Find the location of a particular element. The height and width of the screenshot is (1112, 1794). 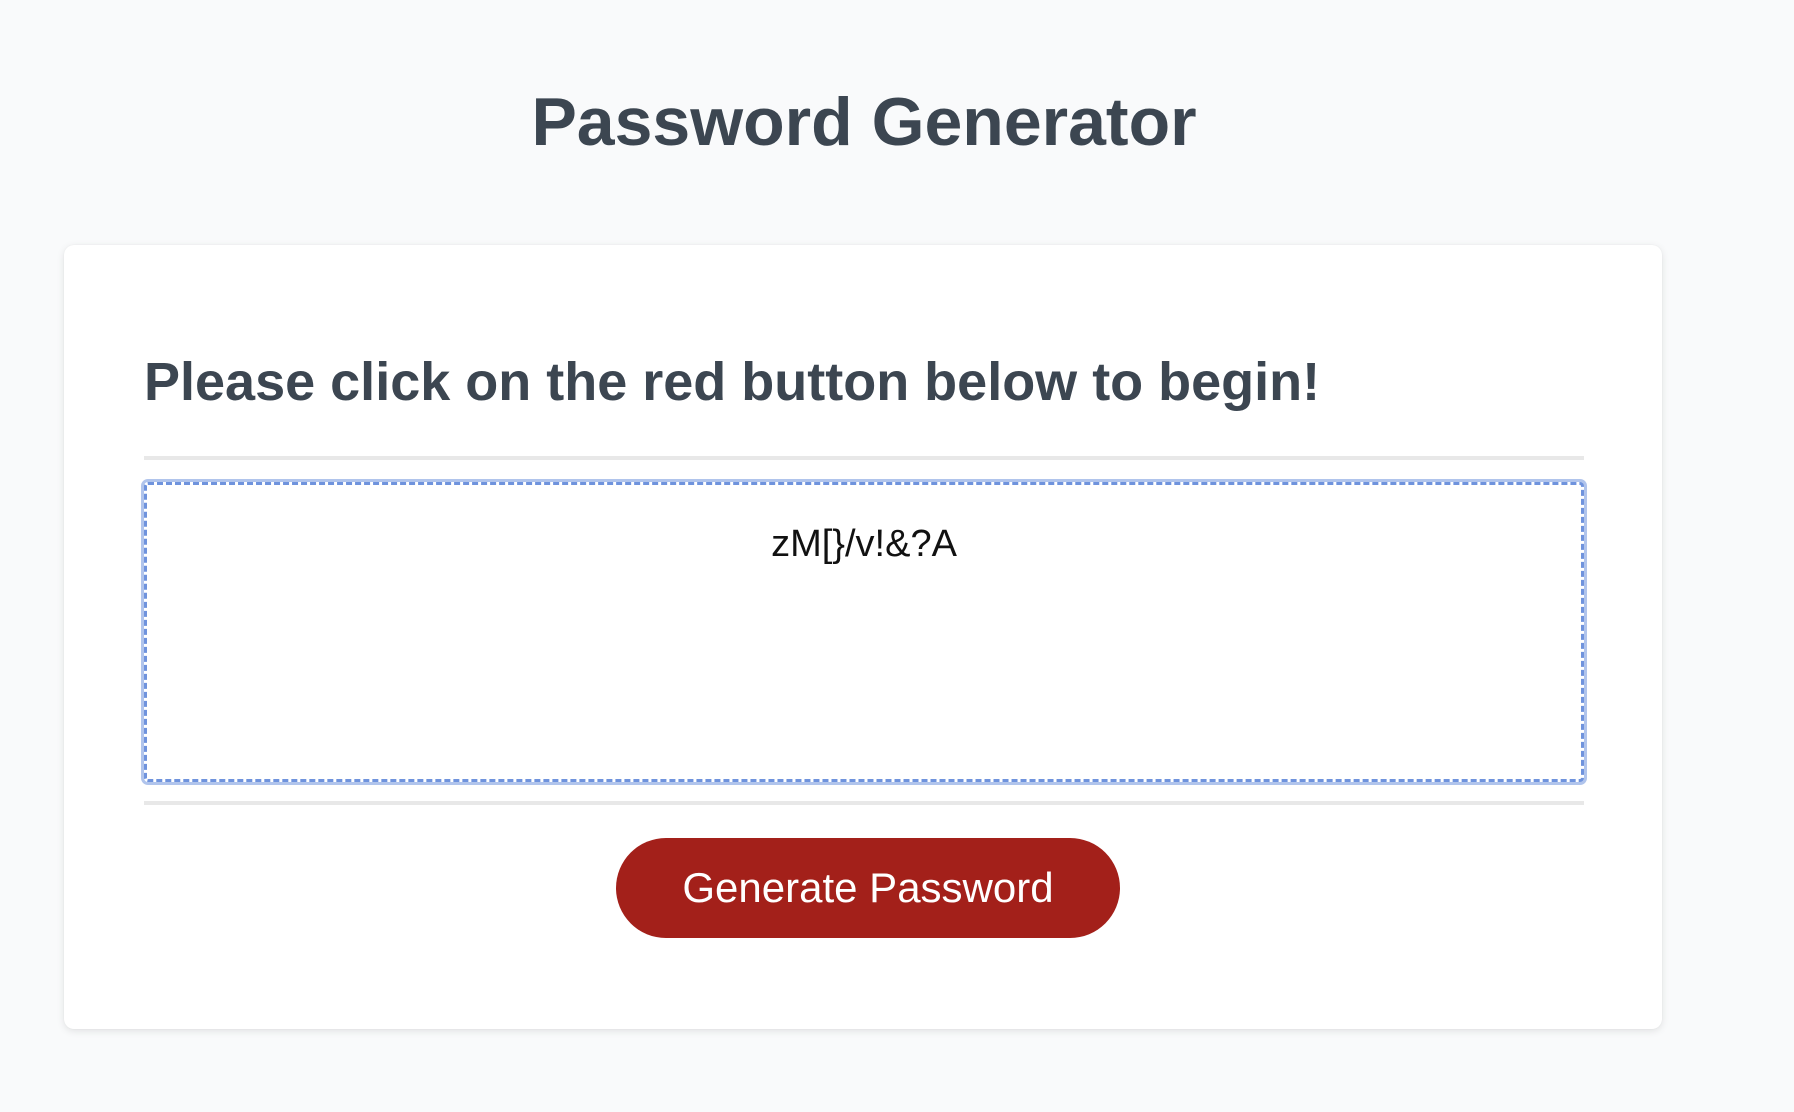

divider-bottom is located at coordinates (864, 803).